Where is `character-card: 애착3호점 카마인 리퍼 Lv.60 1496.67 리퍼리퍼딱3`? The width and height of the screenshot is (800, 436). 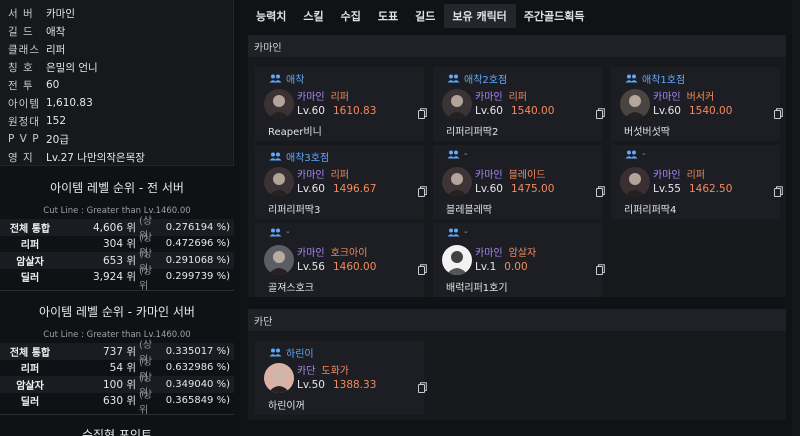 character-card: 애착3호점 카마인 리퍼 Lv.60 1496.67 리퍼리퍼딱3 is located at coordinates (341, 182).